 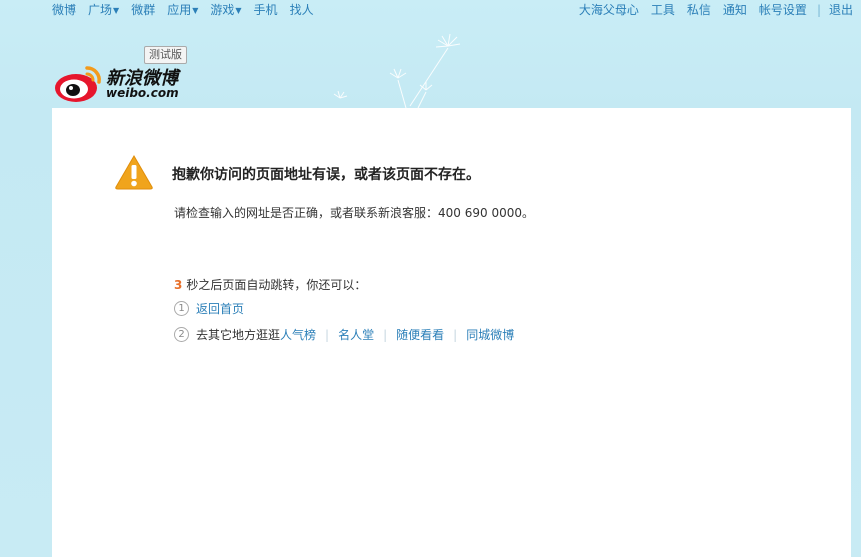 What do you see at coordinates (298, 334) in the screenshot?
I see `popular-ranking-link: 人气榜` at bounding box center [298, 334].